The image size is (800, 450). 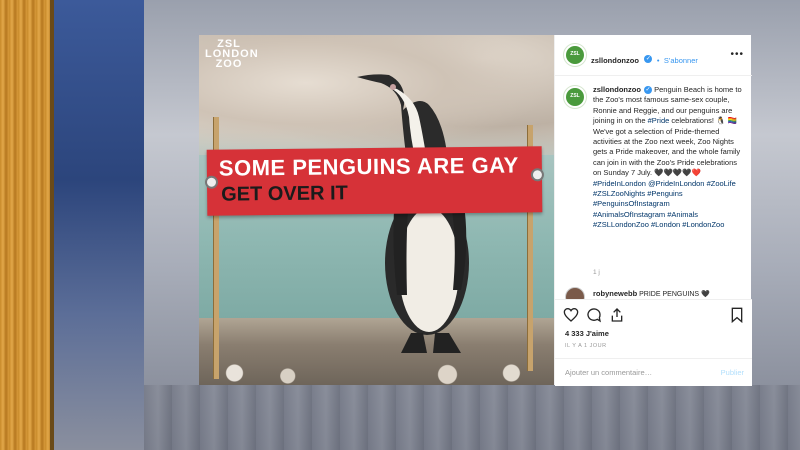 I want to click on caption-avatar: ZSL, so click(x=575, y=97).